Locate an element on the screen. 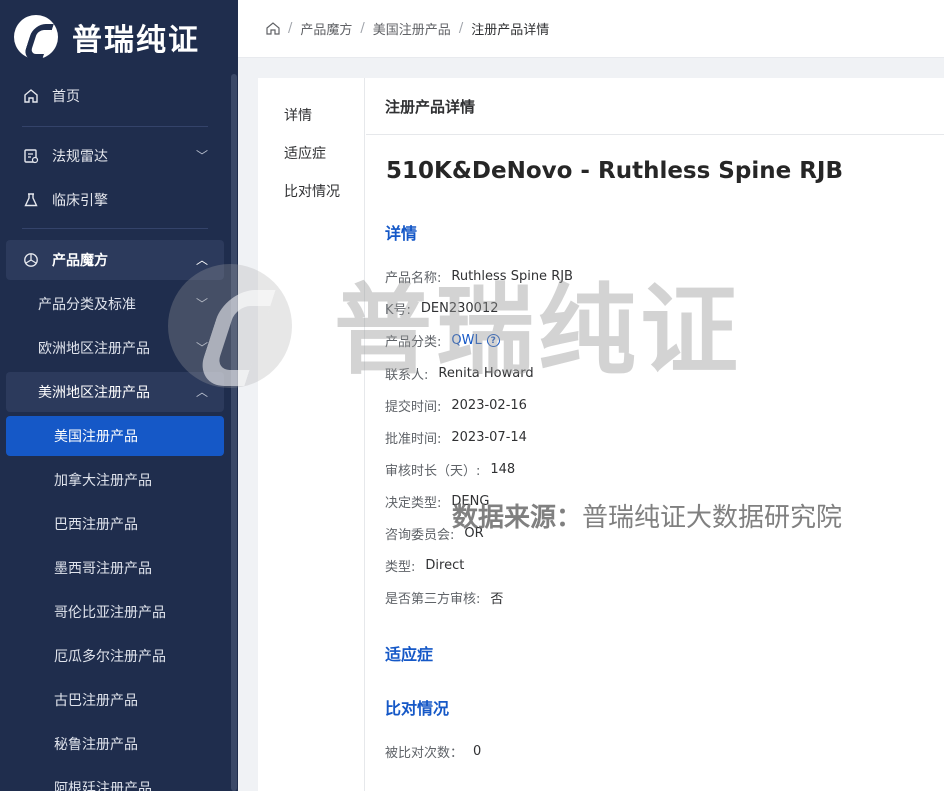 The width and height of the screenshot is (944, 791). detail-row-type: 类型: Direct is located at coordinates (424, 565).